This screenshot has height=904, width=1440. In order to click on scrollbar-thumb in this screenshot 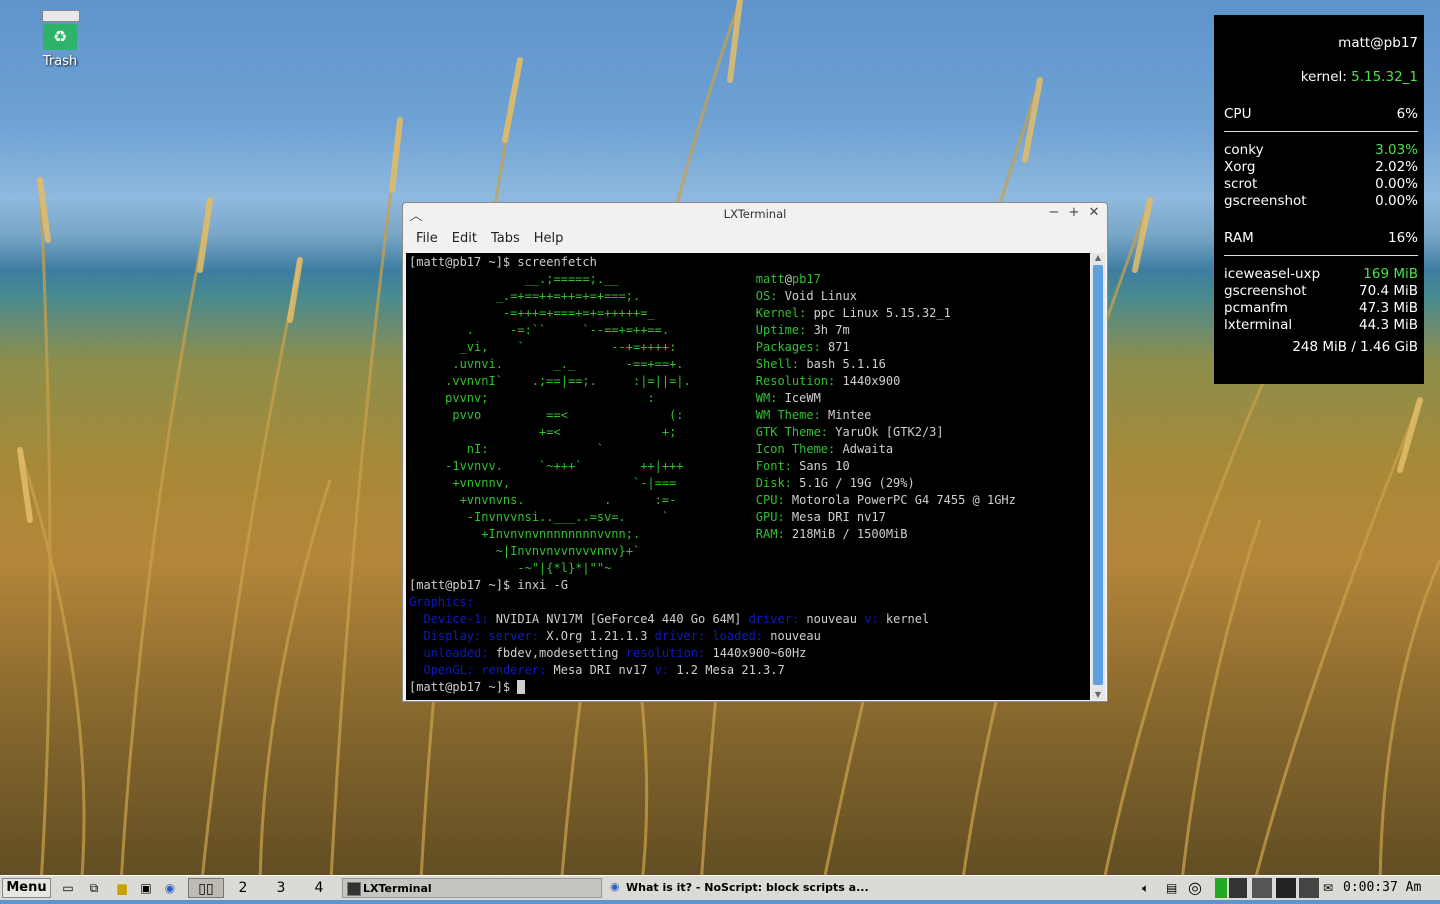, I will do `click(1098, 475)`.